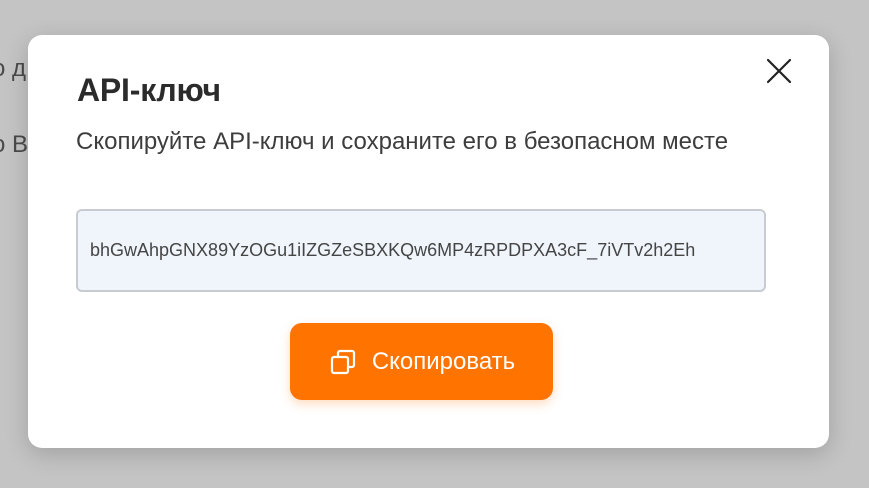  What do you see at coordinates (343, 362) in the screenshot?
I see `copy-icon` at bounding box center [343, 362].